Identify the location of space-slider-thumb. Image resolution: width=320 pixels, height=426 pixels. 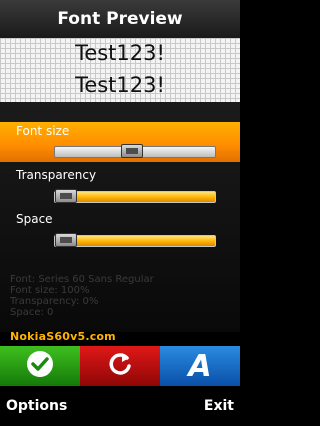
(66, 240).